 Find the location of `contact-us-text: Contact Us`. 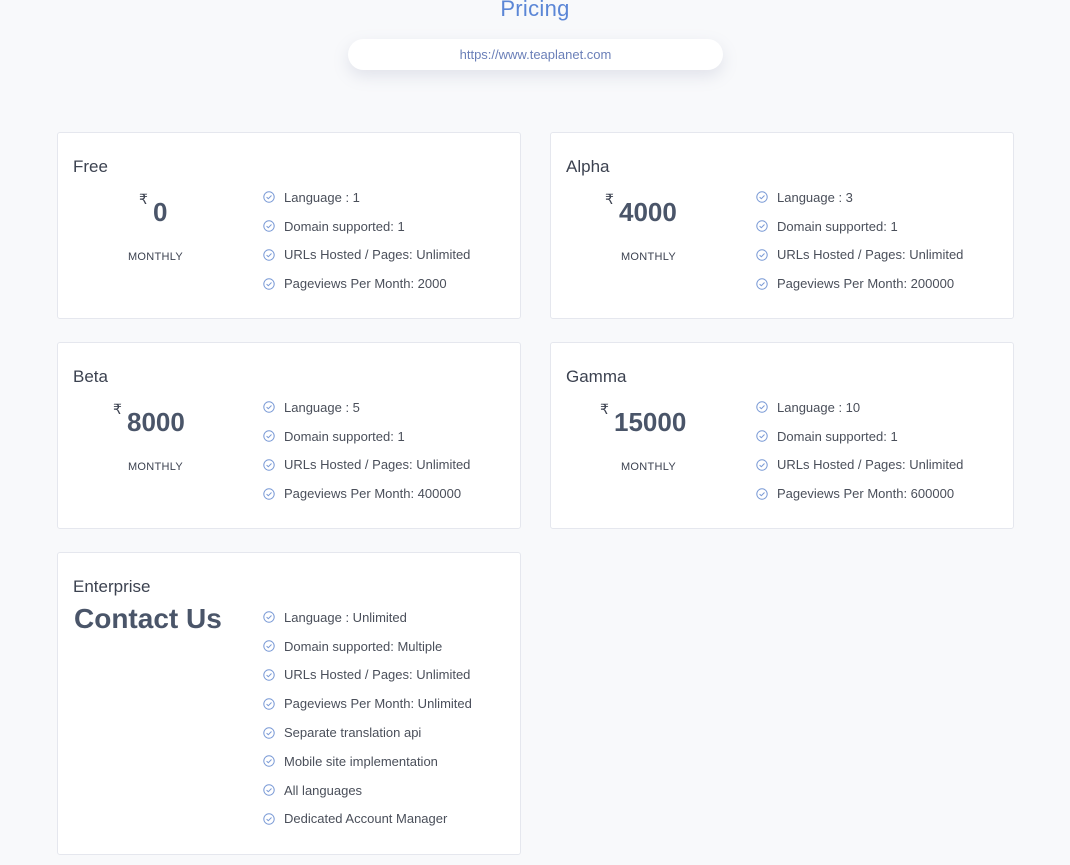

contact-us-text: Contact Us is located at coordinates (148, 618).